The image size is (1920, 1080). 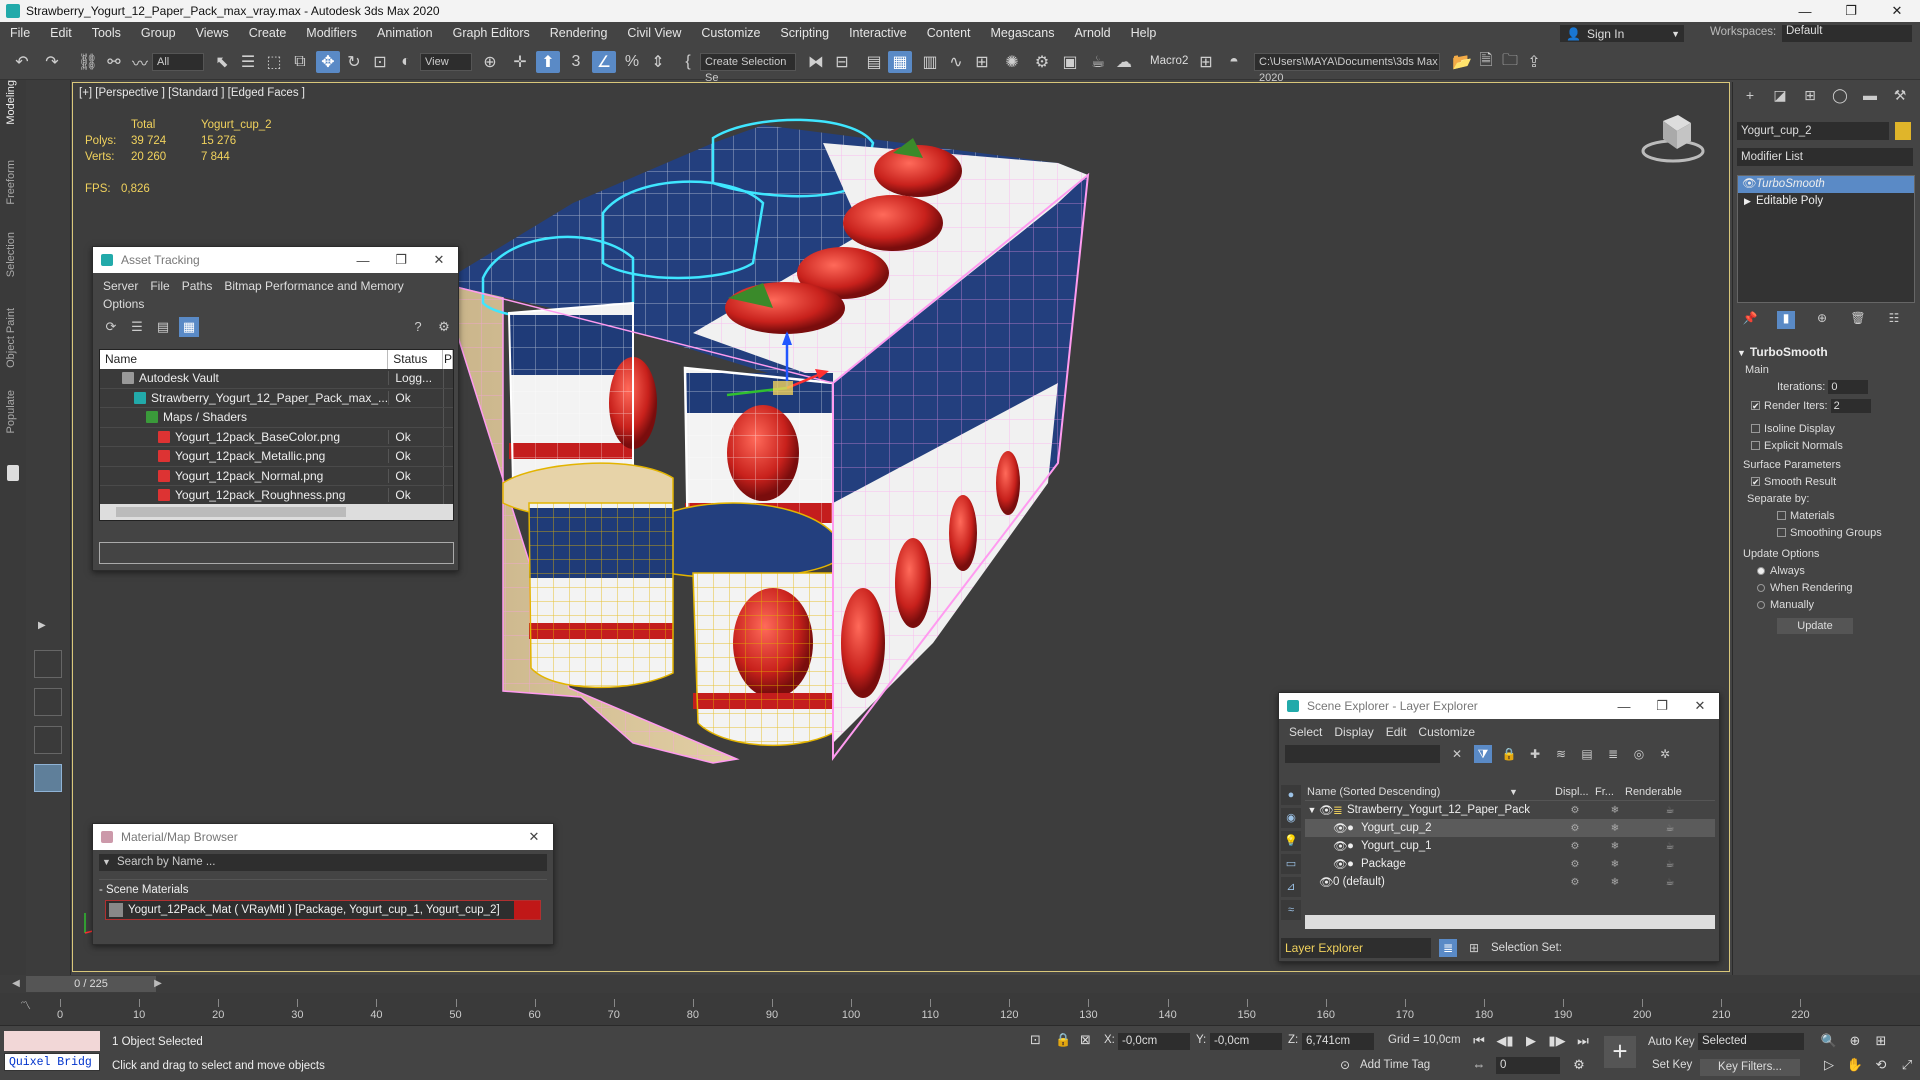 I want to click on display-geometry-icon: ◉, so click(x=1291, y=818).